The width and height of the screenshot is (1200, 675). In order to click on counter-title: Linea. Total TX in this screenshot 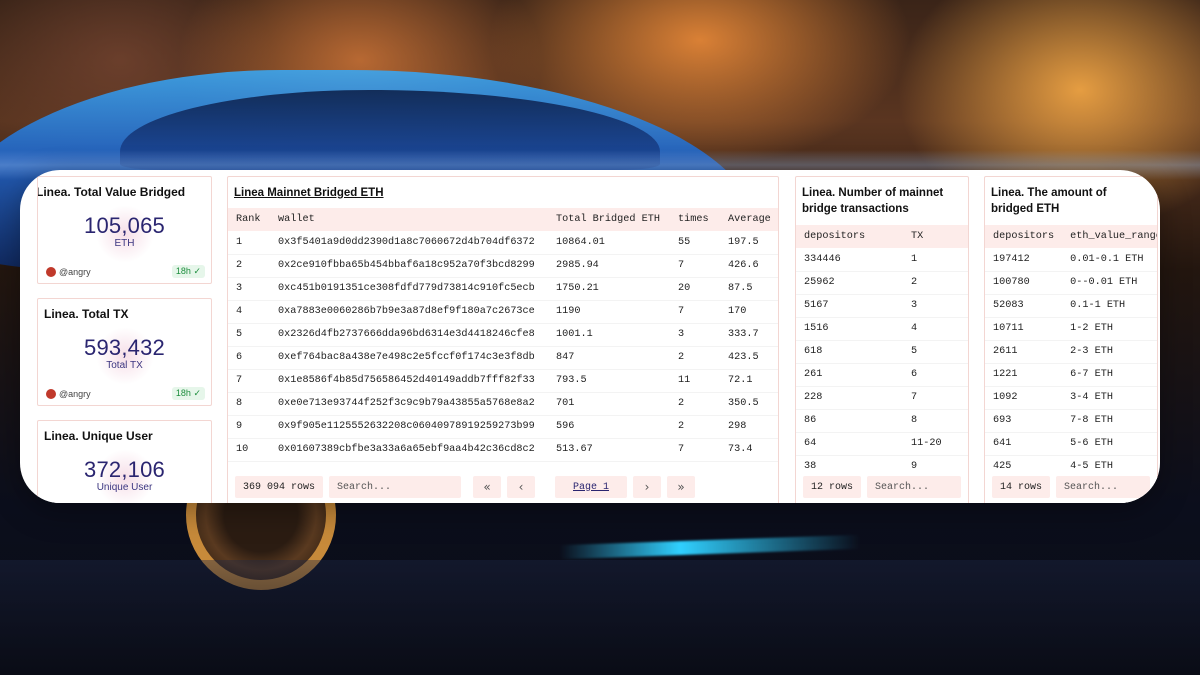, I will do `click(86, 314)`.